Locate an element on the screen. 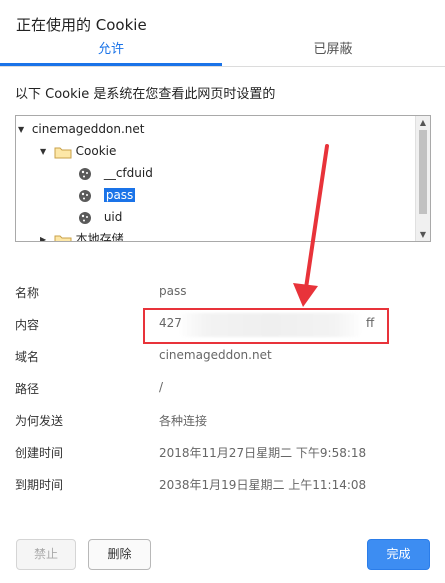 The width and height of the screenshot is (445, 583). detail-label-path: 路径 is located at coordinates (27, 389).